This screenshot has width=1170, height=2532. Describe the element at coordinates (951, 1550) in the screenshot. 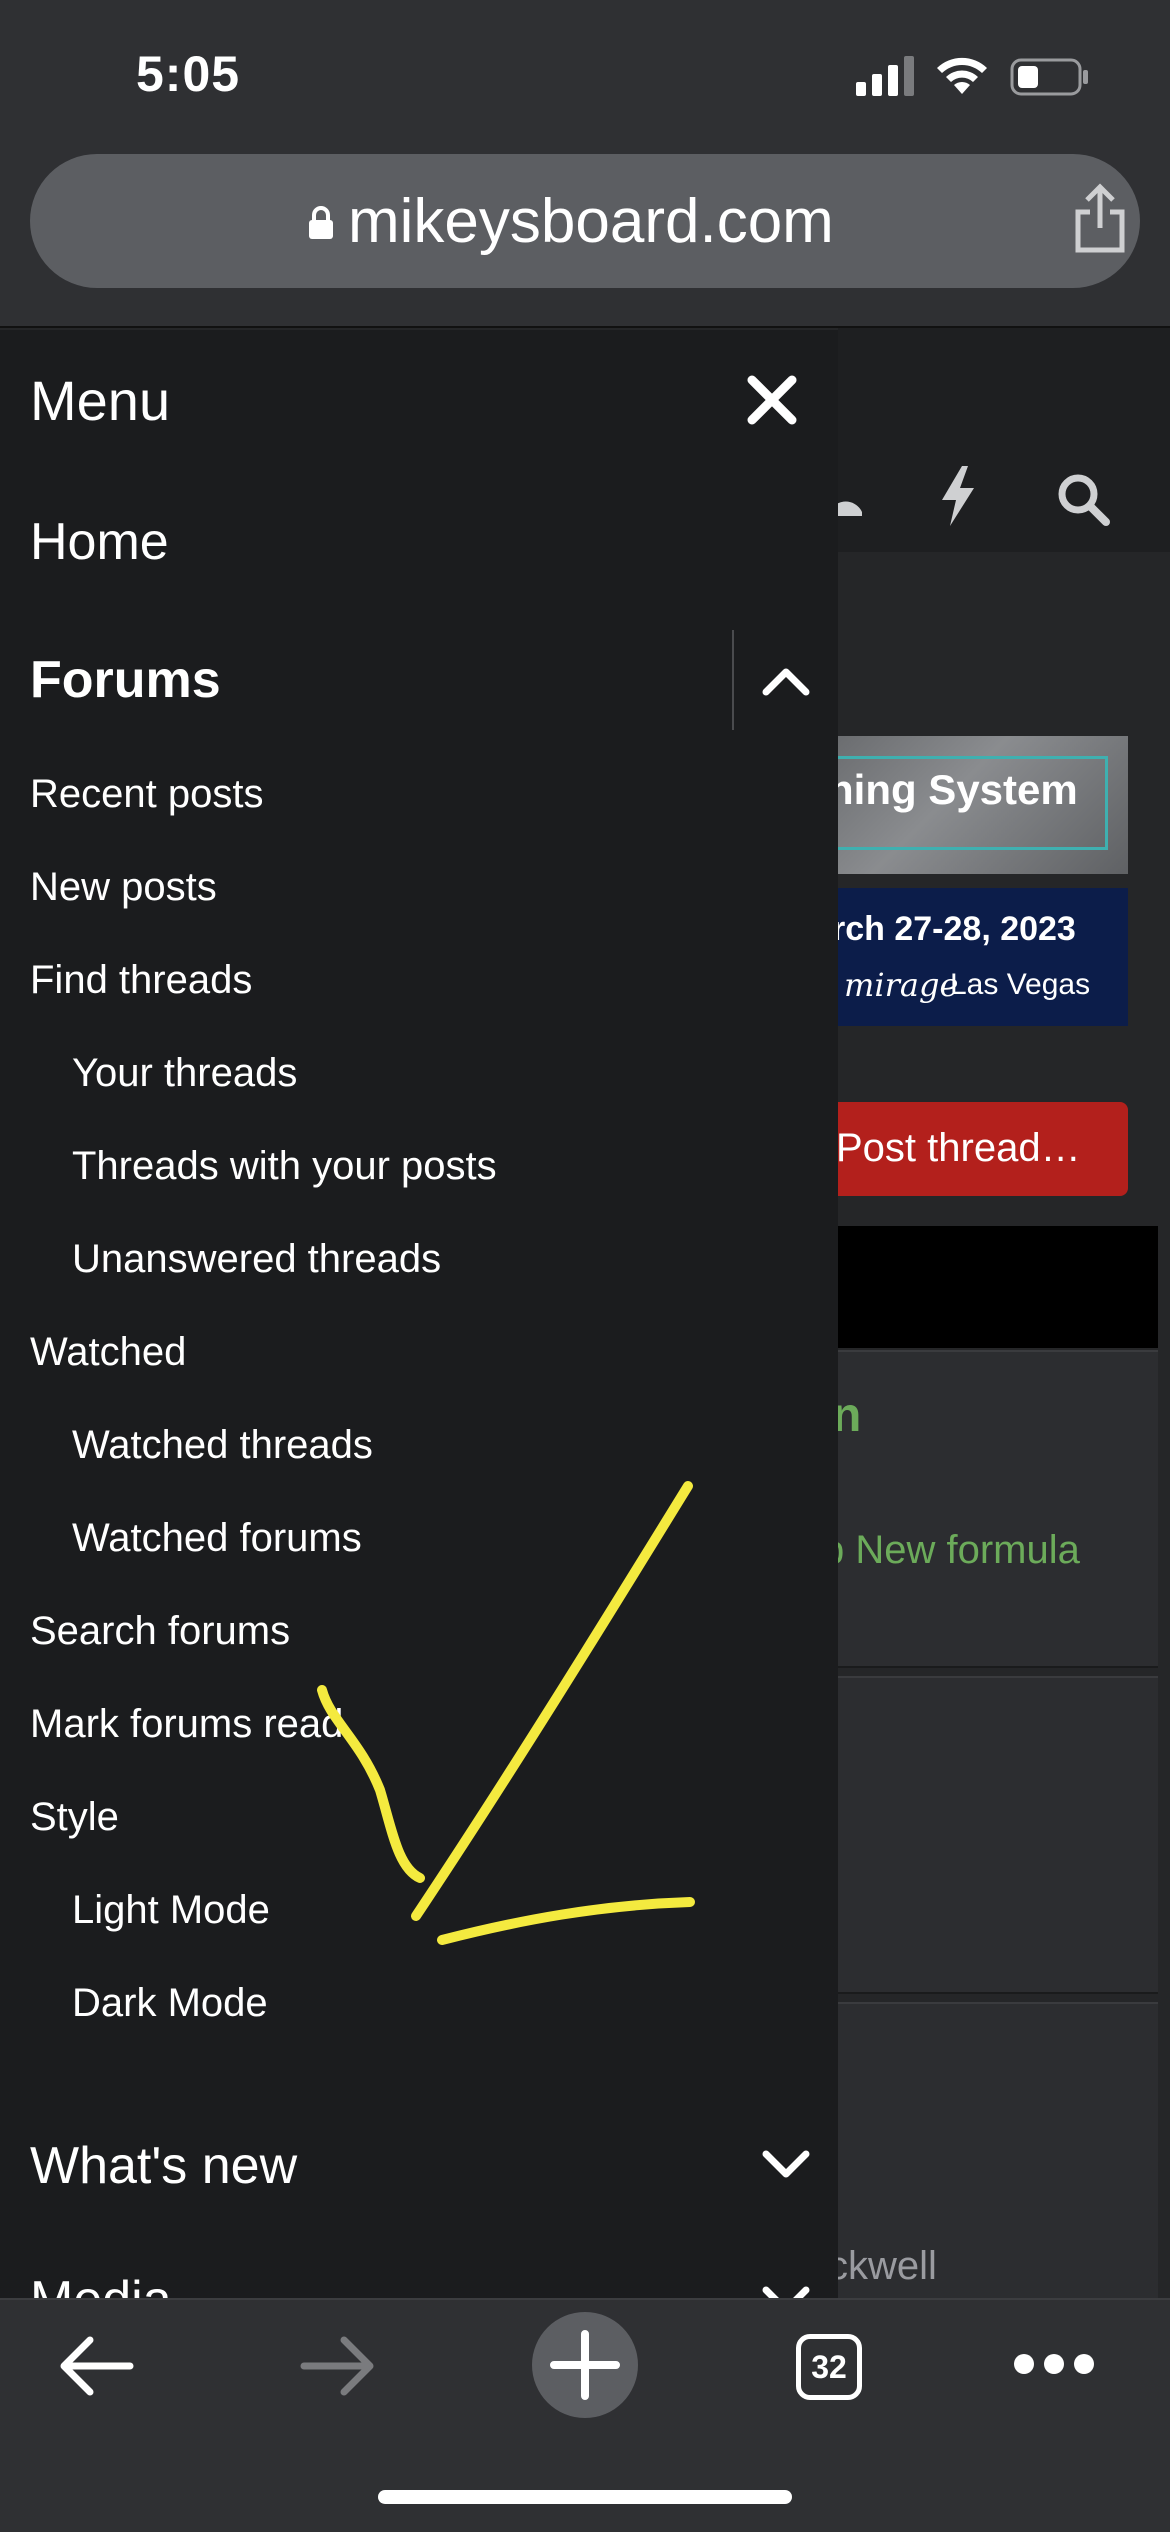

I see `card-link-text: p New formula` at that location.